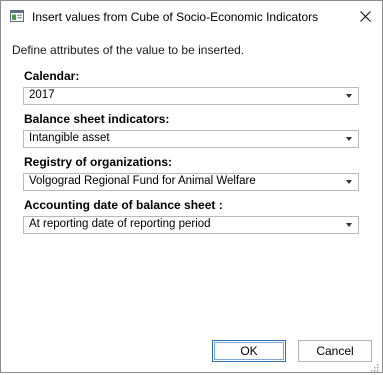 Image resolution: width=383 pixels, height=375 pixels. What do you see at coordinates (52, 76) in the screenshot?
I see `calendar-label: Calendar:` at bounding box center [52, 76].